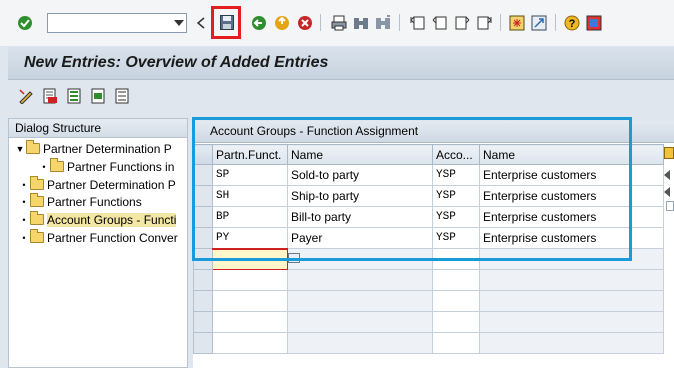 Image resolution: width=674 pixels, height=368 pixels. I want to click on system-toolbar: ?, so click(337, 23).